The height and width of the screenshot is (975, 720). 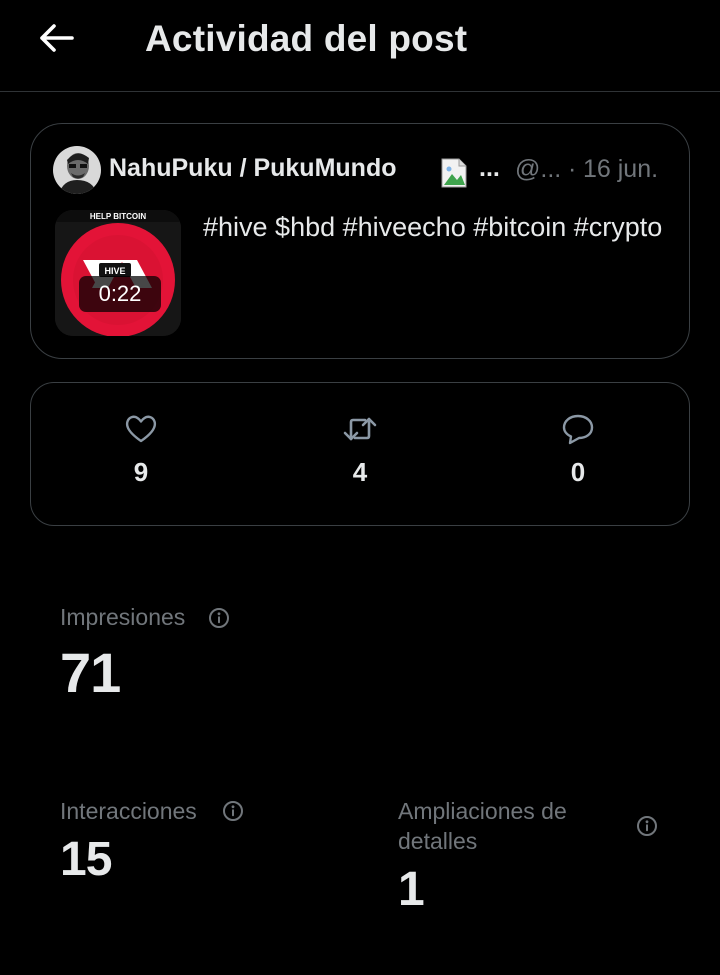 I want to click on top-app-bar: Actividad del post, so click(x=360, y=46).